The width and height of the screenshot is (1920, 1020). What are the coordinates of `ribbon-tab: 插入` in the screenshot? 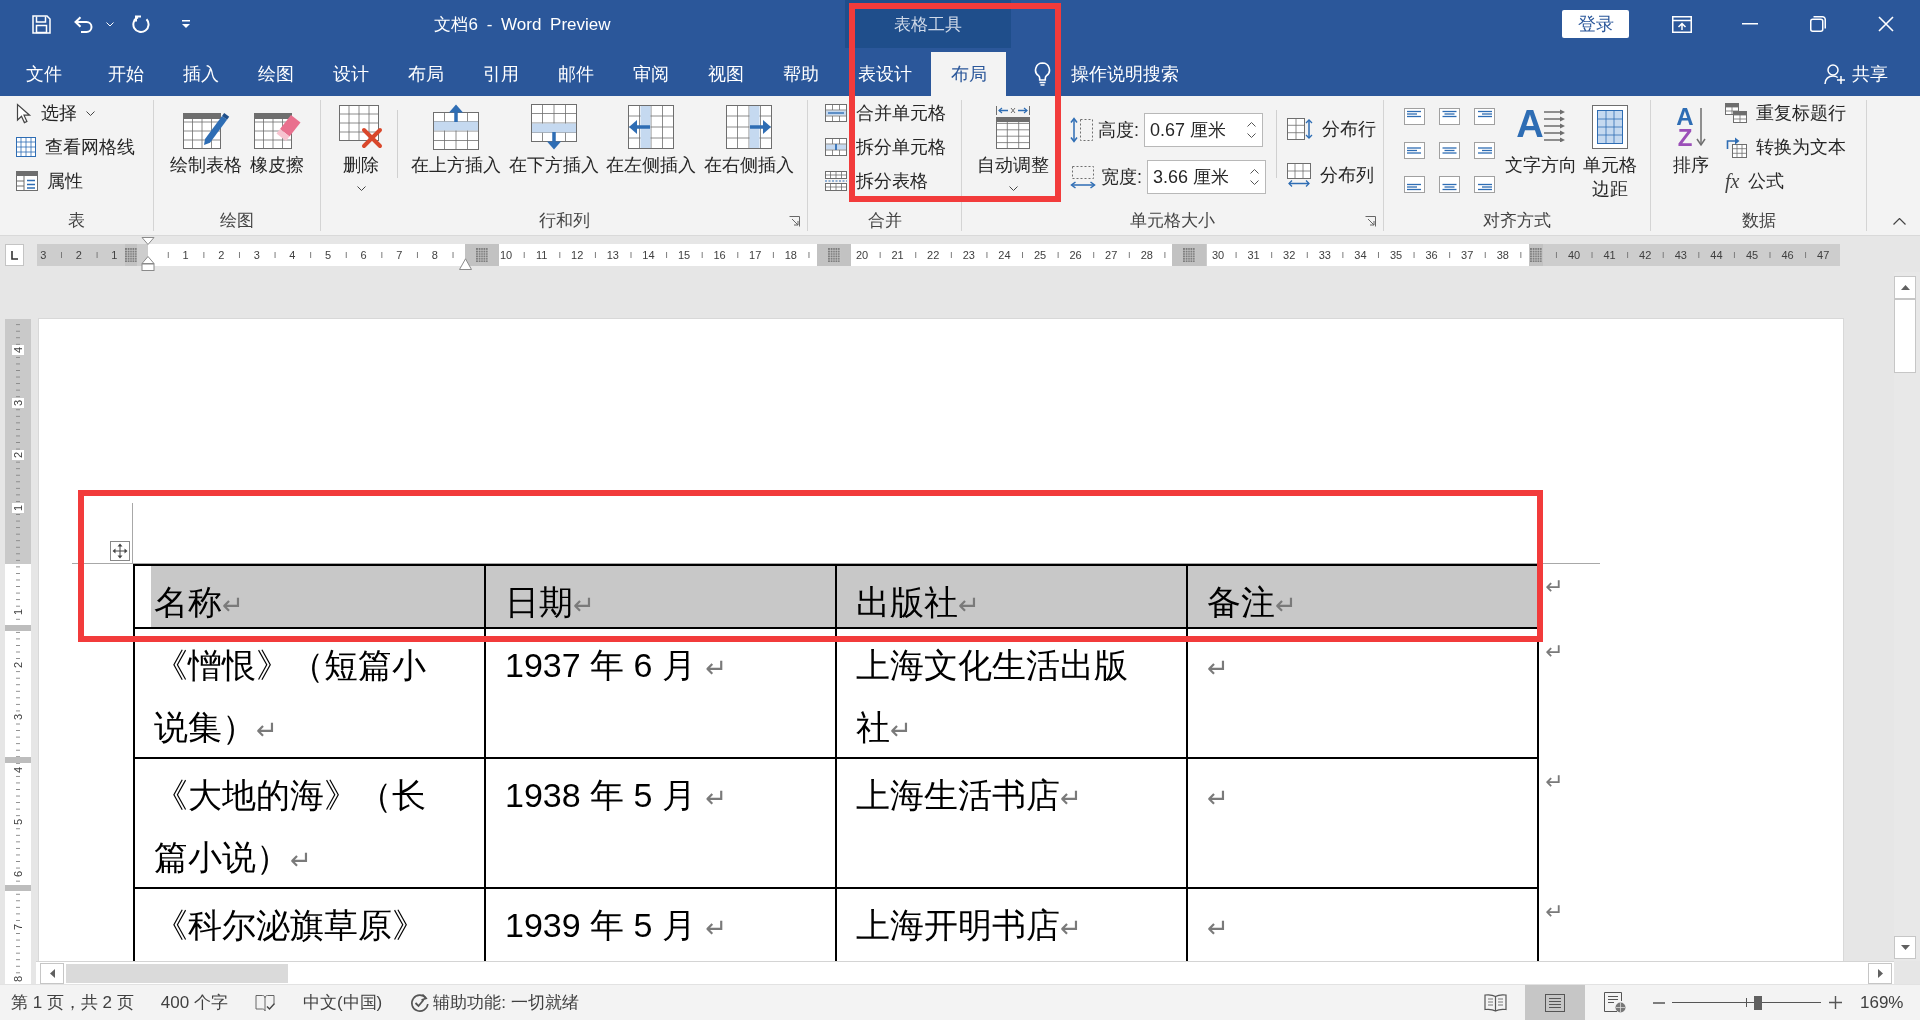 It's located at (200, 74).